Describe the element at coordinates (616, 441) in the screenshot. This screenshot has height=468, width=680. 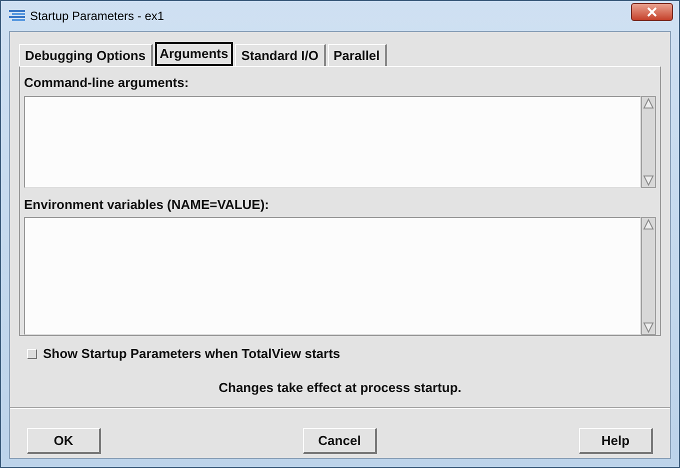
I see `dialog-button: Help` at that location.